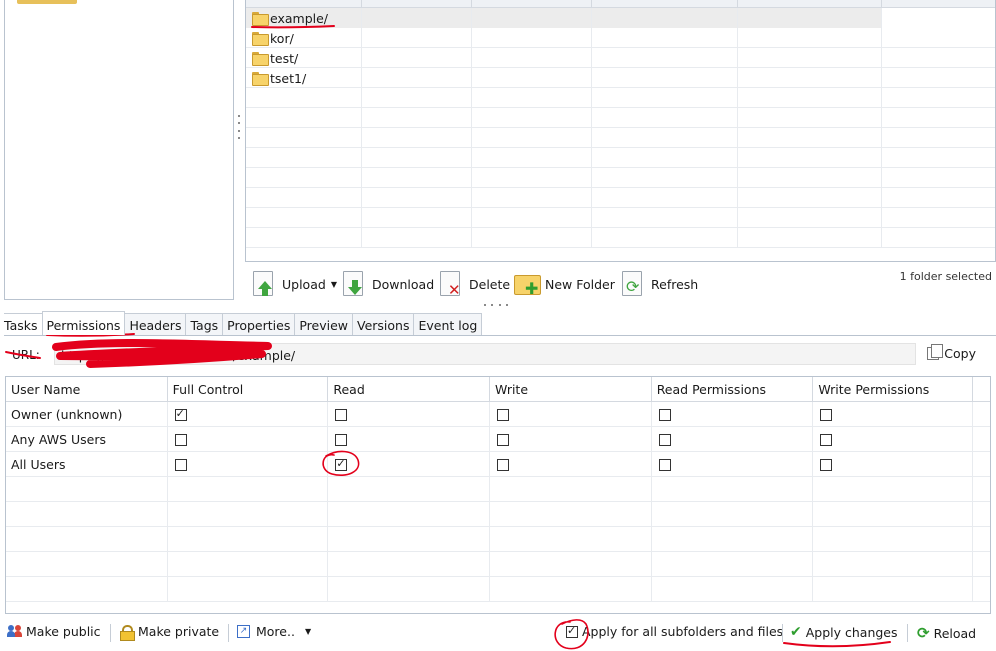 This screenshot has width=996, height=651. I want to click on tab-headers: Headers, so click(155, 324).